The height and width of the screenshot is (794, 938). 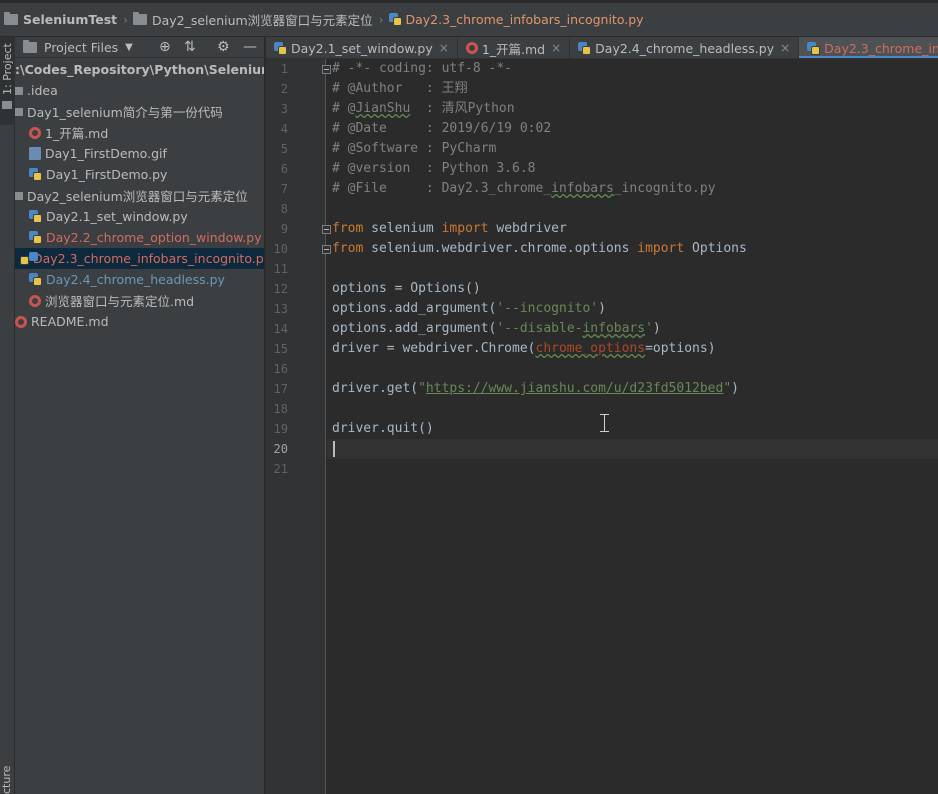 I want to click on tree-item-label: Day2_selenium浏览器窗口与元素定位, so click(x=137, y=196).